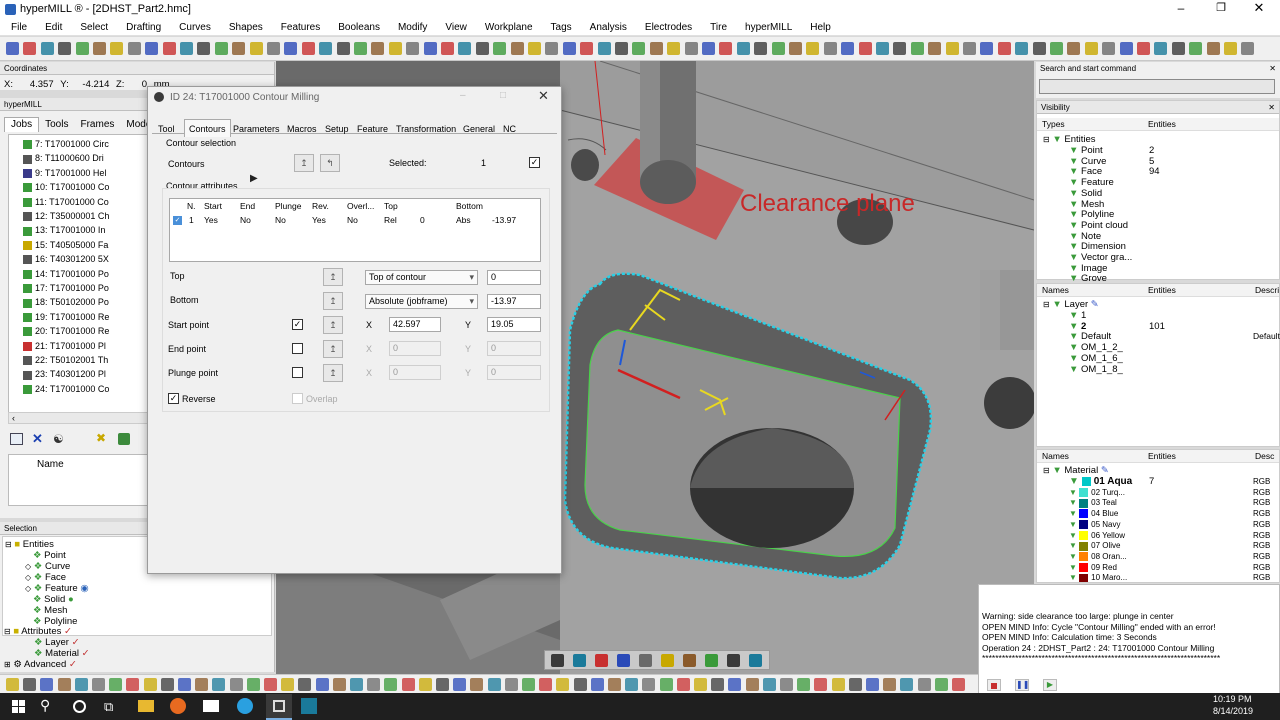 The height and width of the screenshot is (720, 1280). What do you see at coordinates (57, 588) in the screenshot?
I see `selection-feature: ◇ ❖ Feature ◉` at bounding box center [57, 588].